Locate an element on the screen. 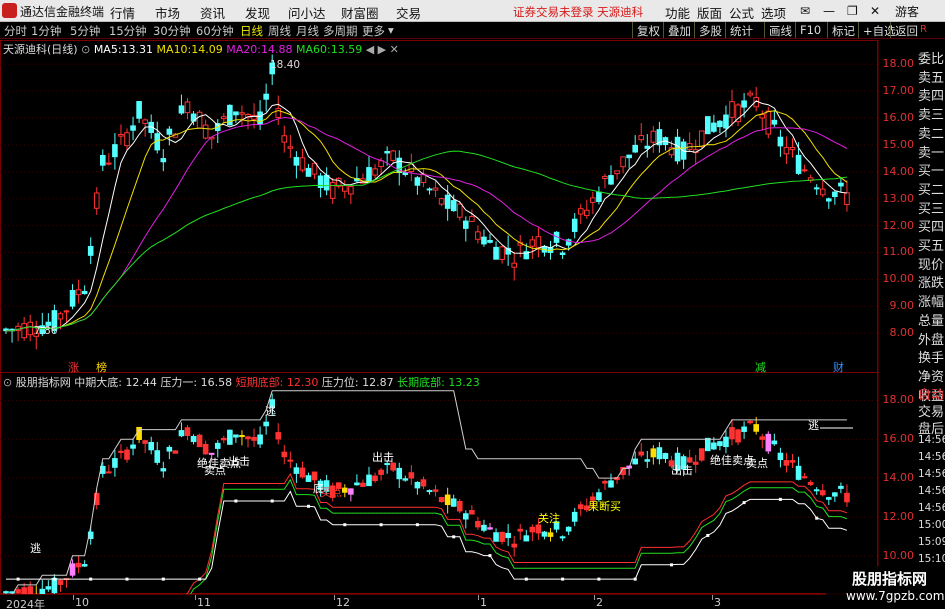  menu-wenxiaoda: 问小达 is located at coordinates (307, 12).